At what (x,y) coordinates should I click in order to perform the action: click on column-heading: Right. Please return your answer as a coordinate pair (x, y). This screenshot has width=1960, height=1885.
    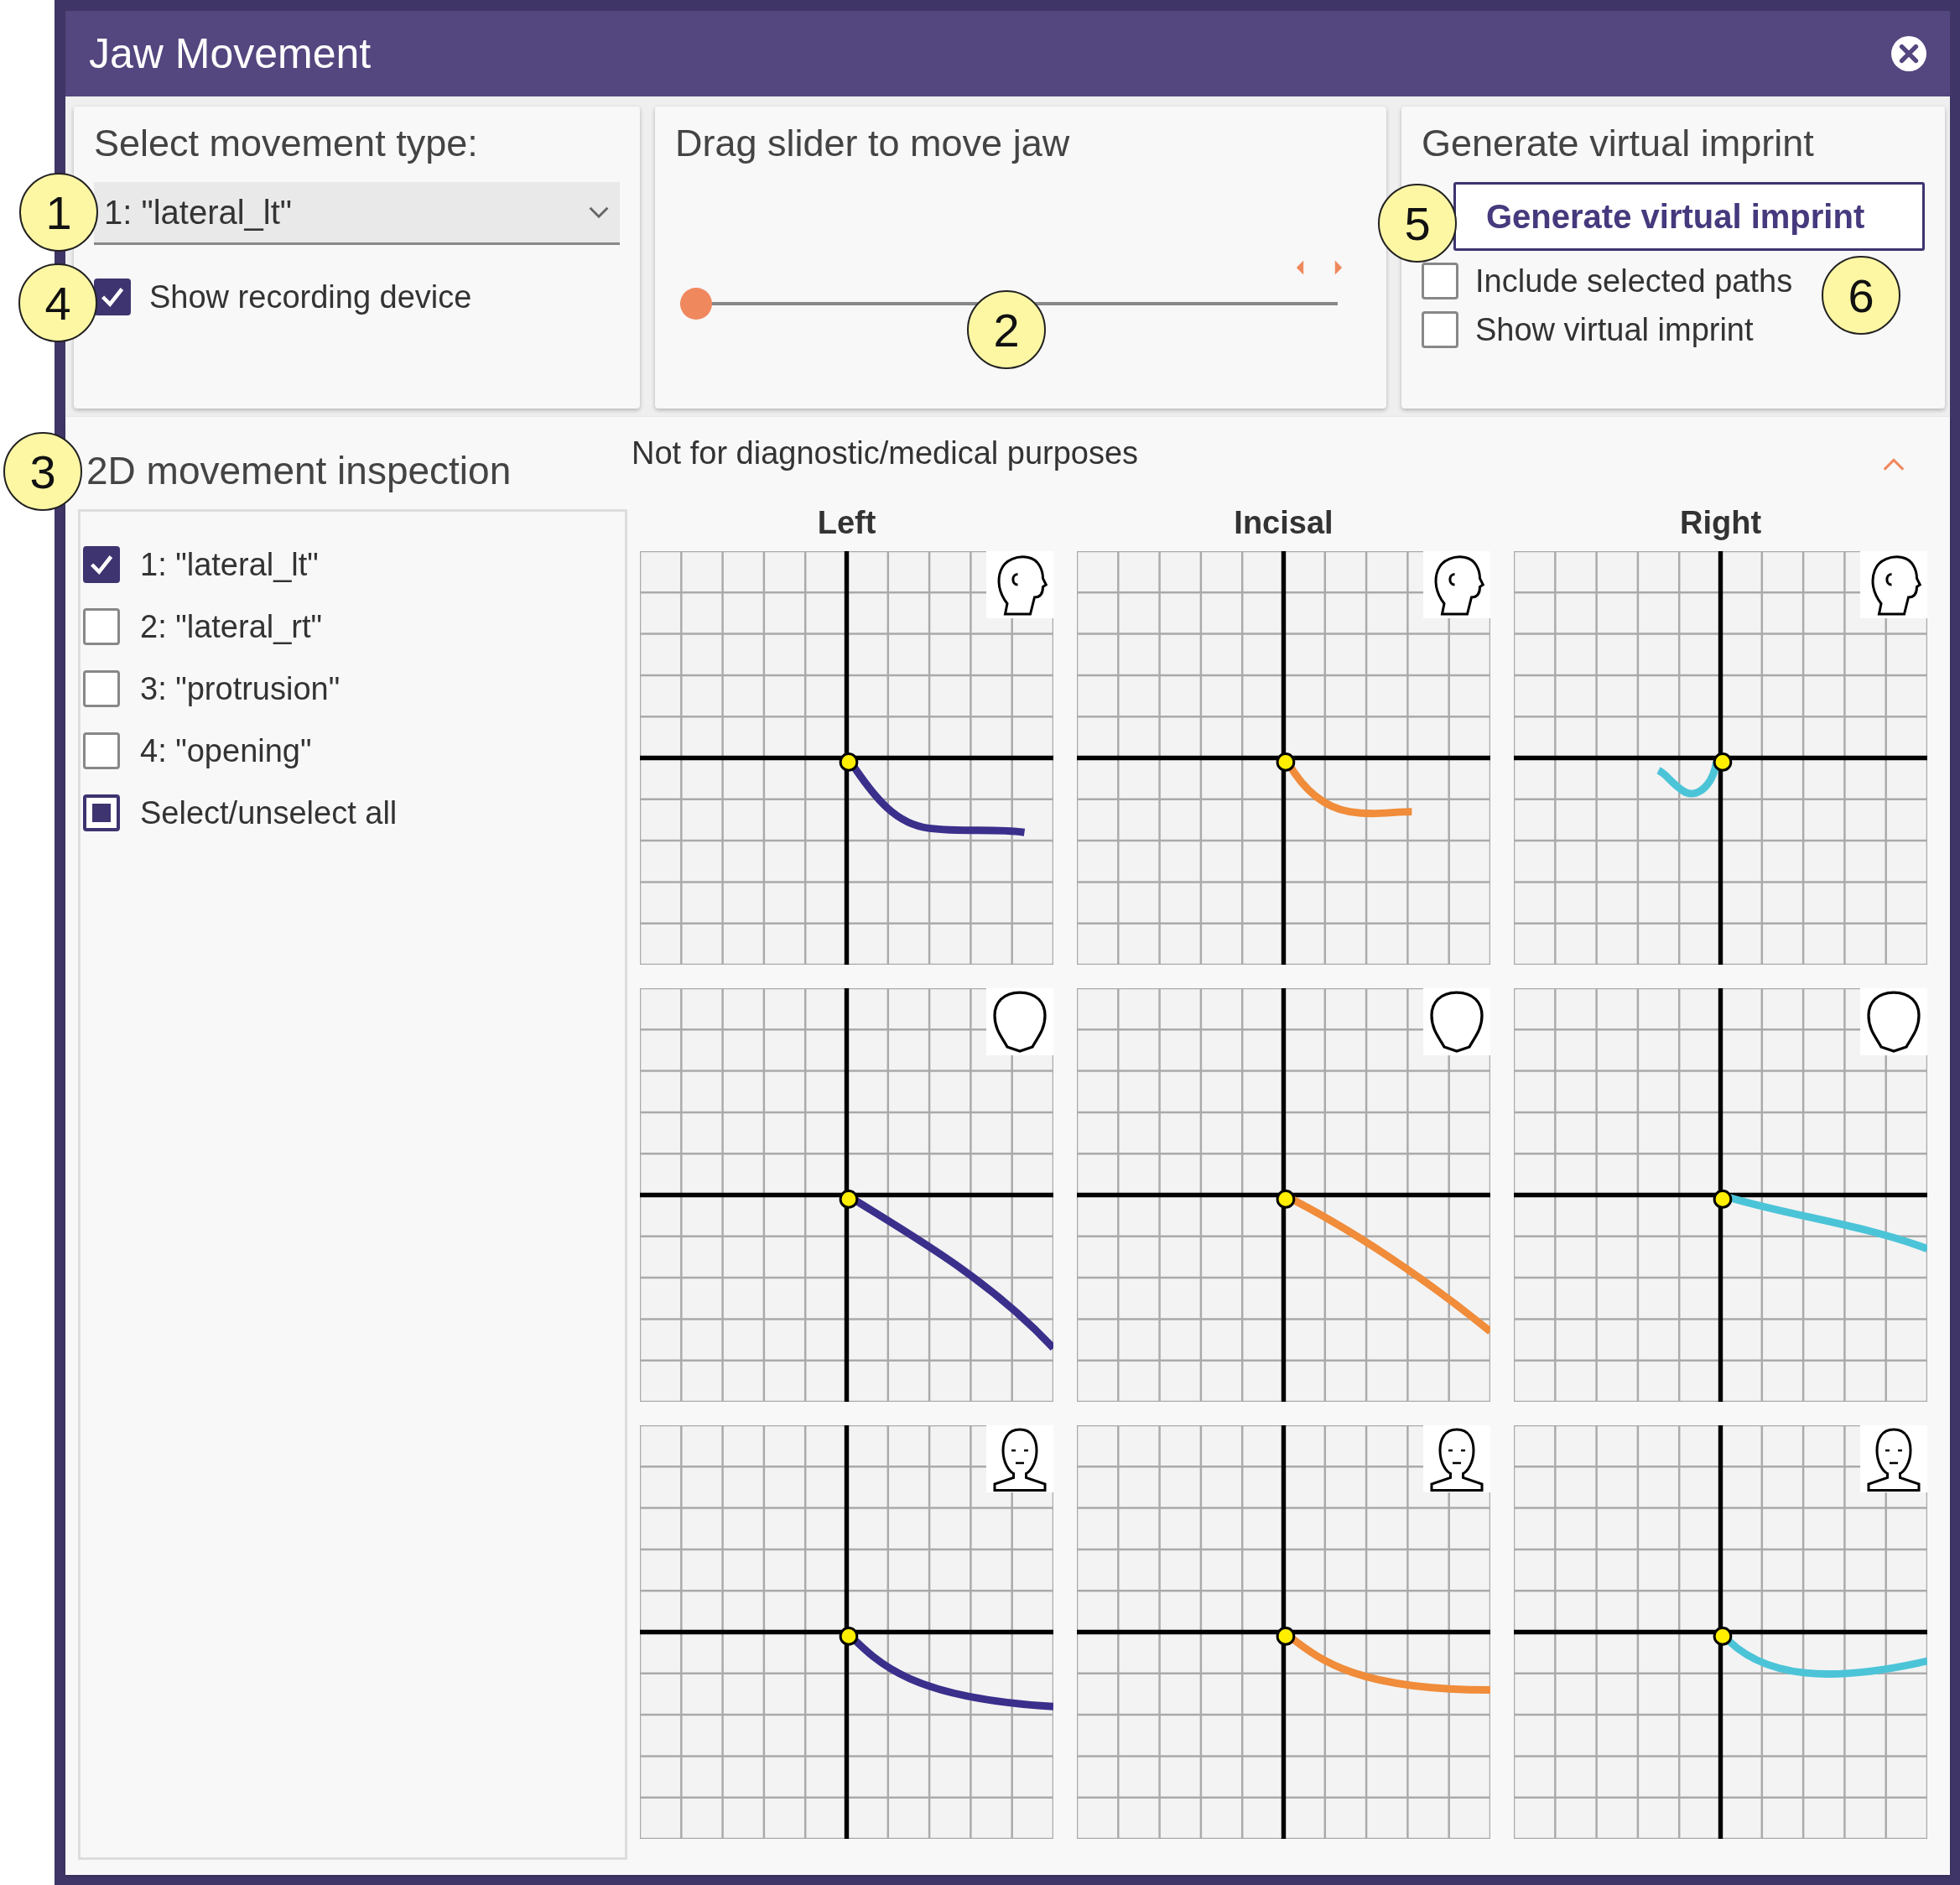
    Looking at the image, I should click on (1720, 523).